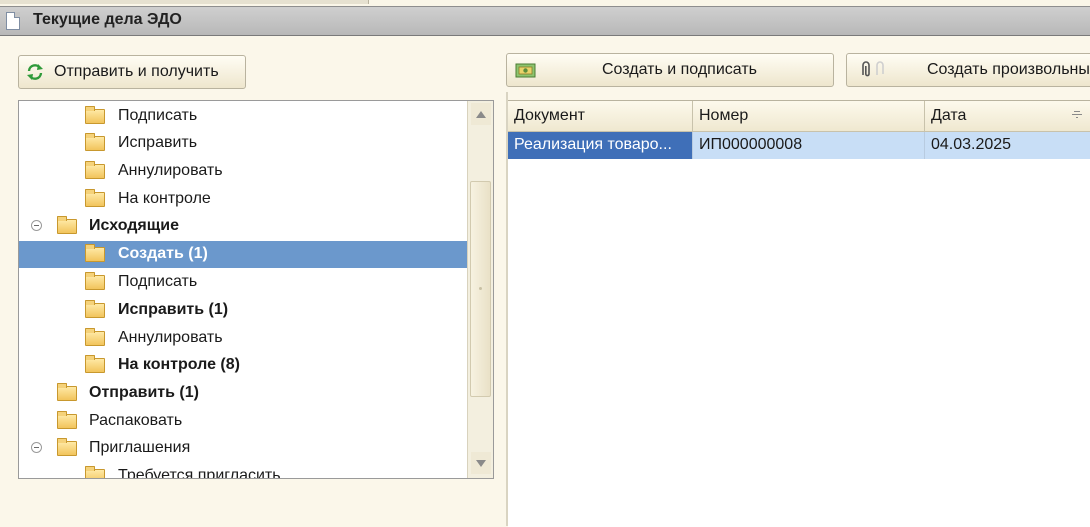  What do you see at coordinates (136, 71) in the screenshot?
I see `send-receive-label: Отправить и получить` at bounding box center [136, 71].